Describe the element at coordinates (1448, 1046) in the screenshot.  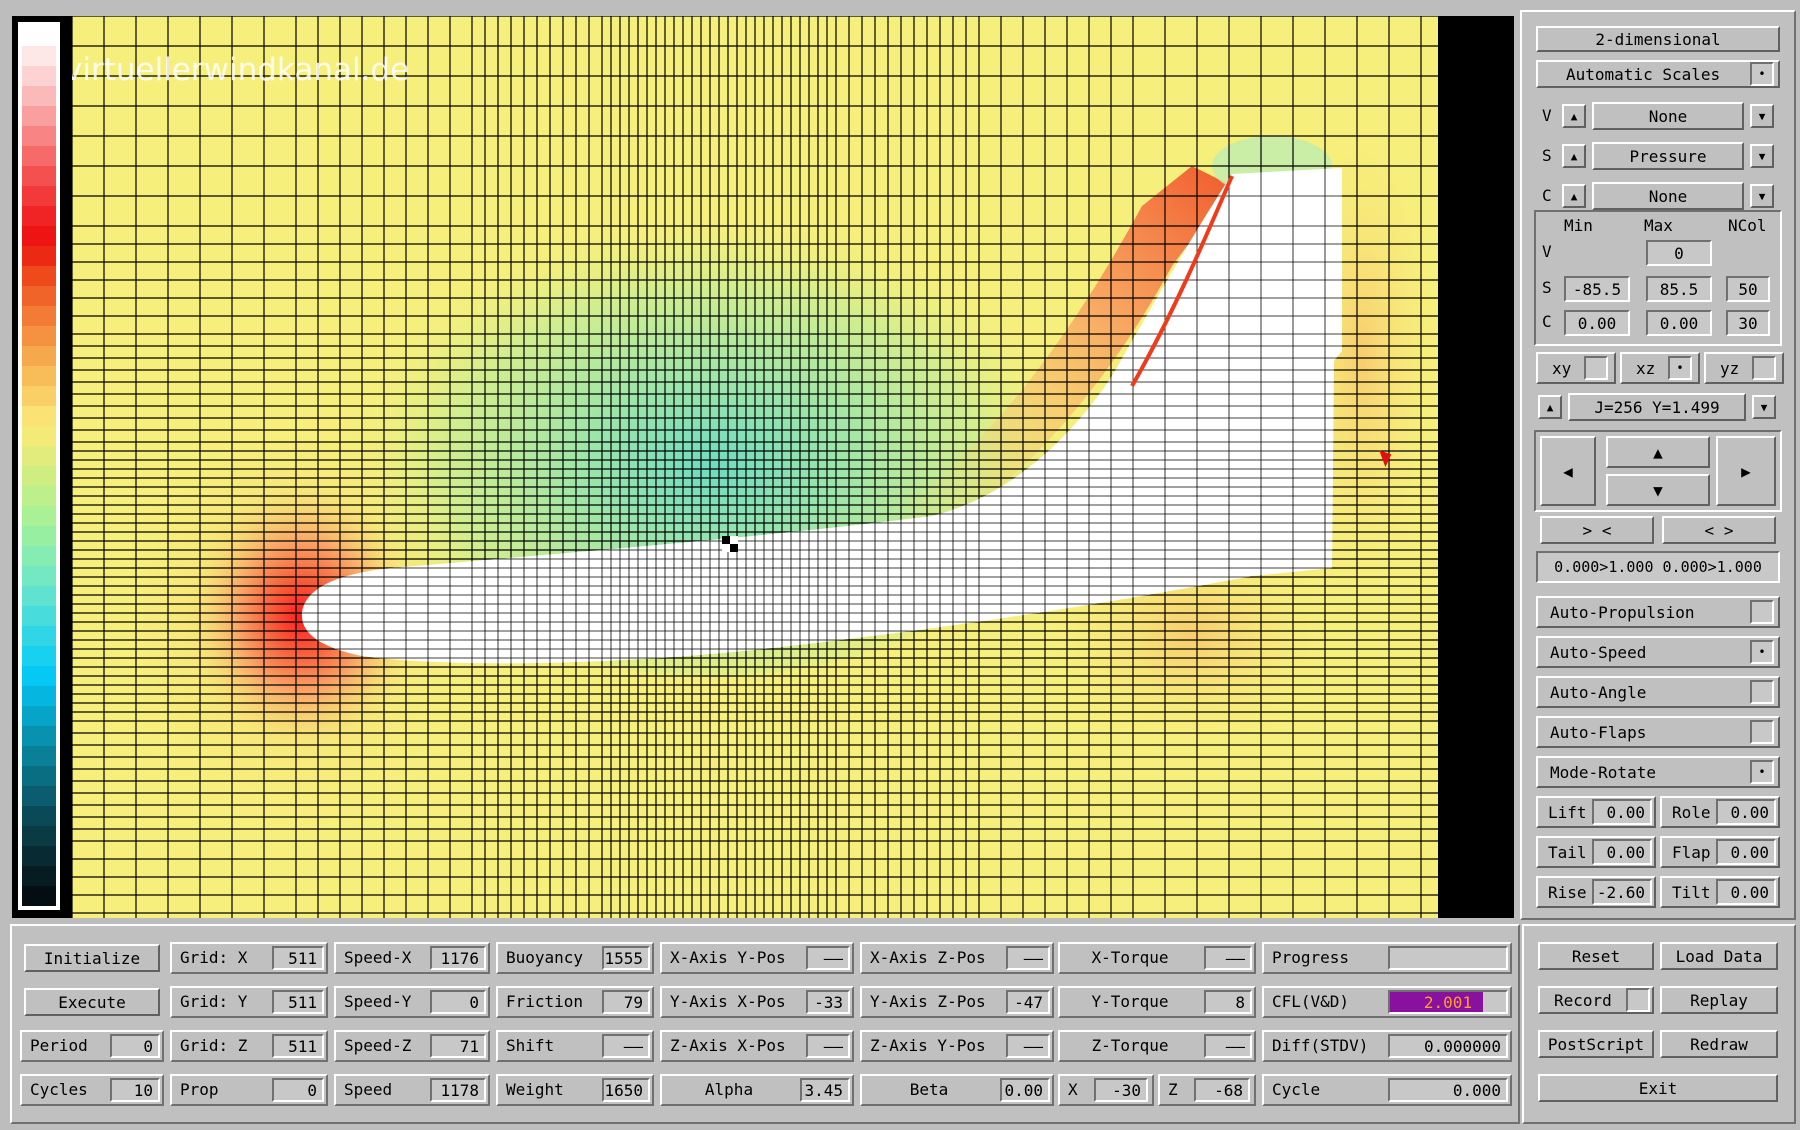
I see `diff-value-field: 0.000000` at that location.